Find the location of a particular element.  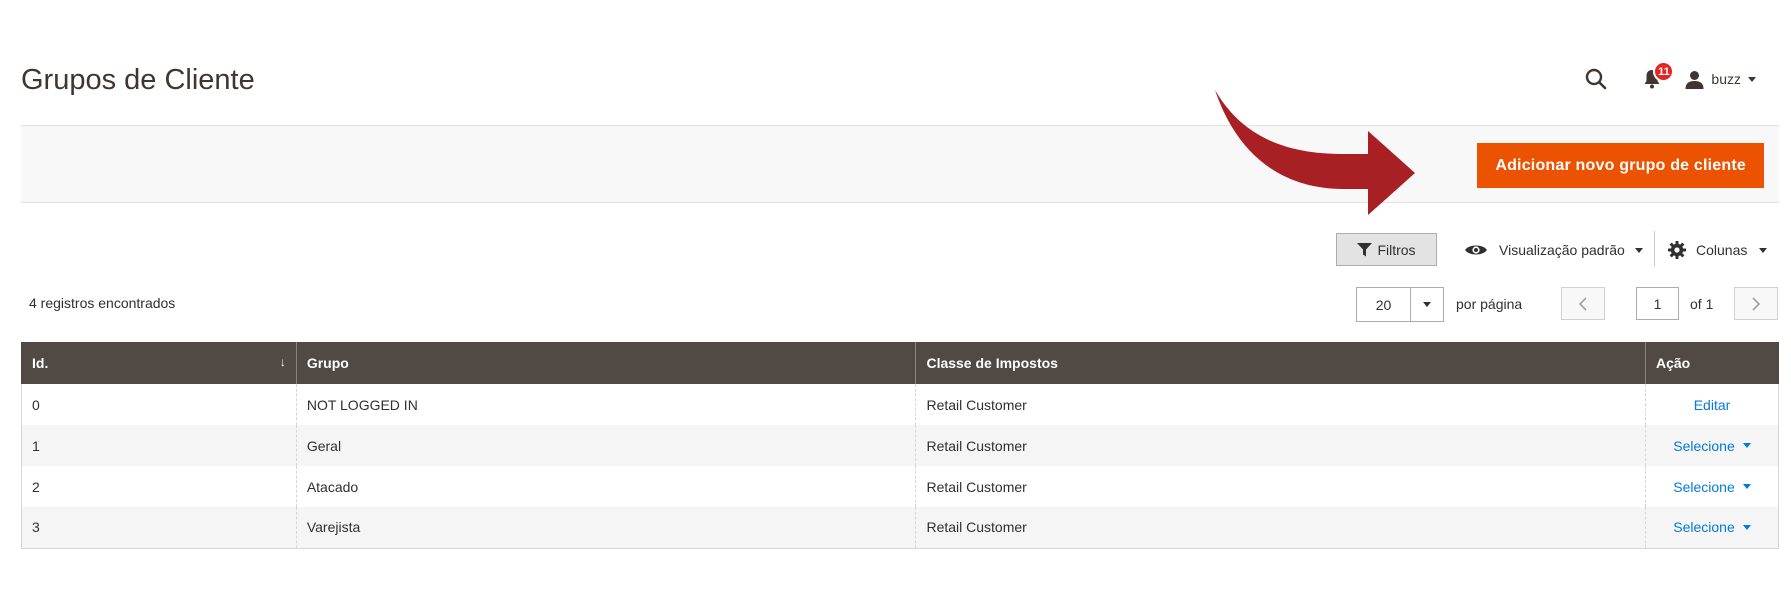

filters-label: Filtros is located at coordinates (1396, 249).